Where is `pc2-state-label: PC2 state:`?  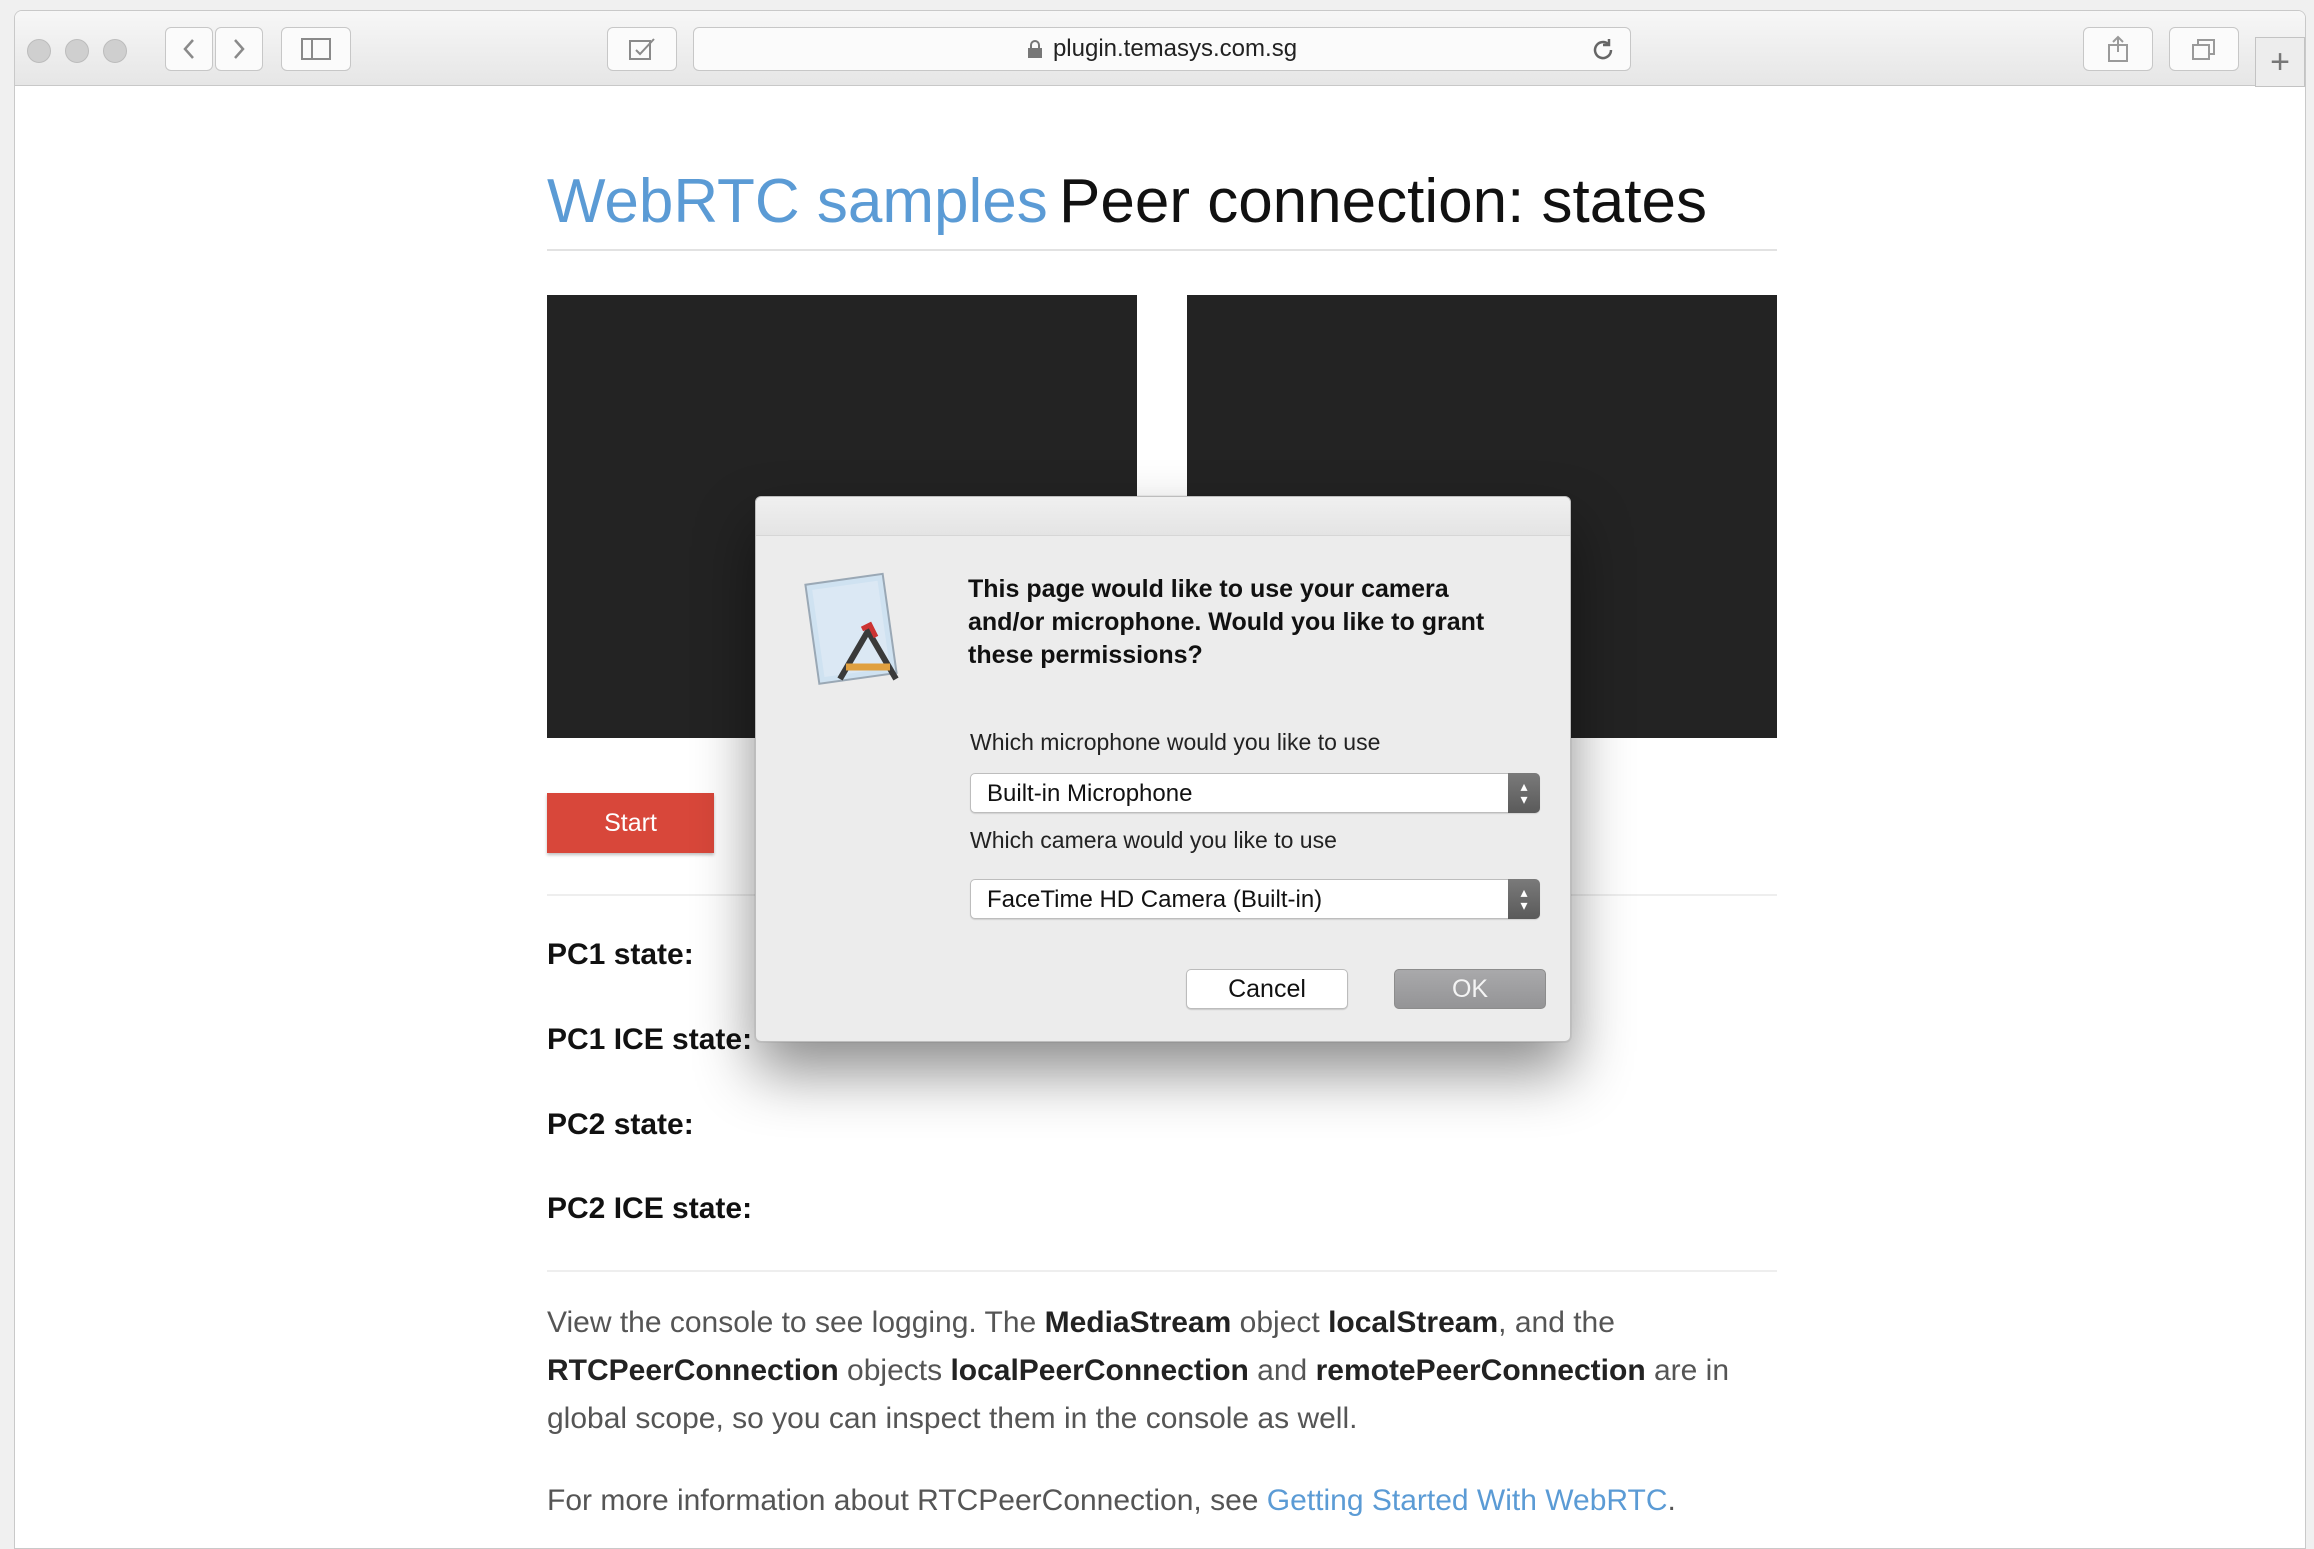
pc2-state-label: PC2 state: is located at coordinates (620, 1124).